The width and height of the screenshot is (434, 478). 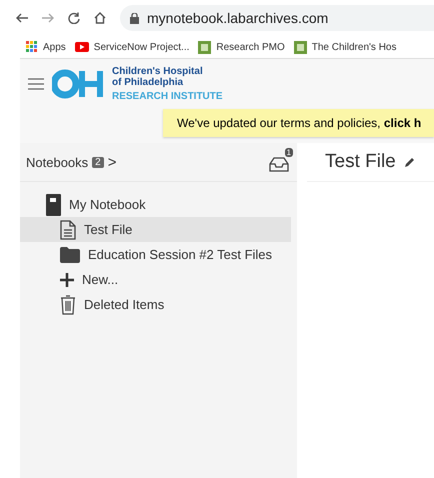 What do you see at coordinates (22, 18) in the screenshot?
I see `back-icon` at bounding box center [22, 18].